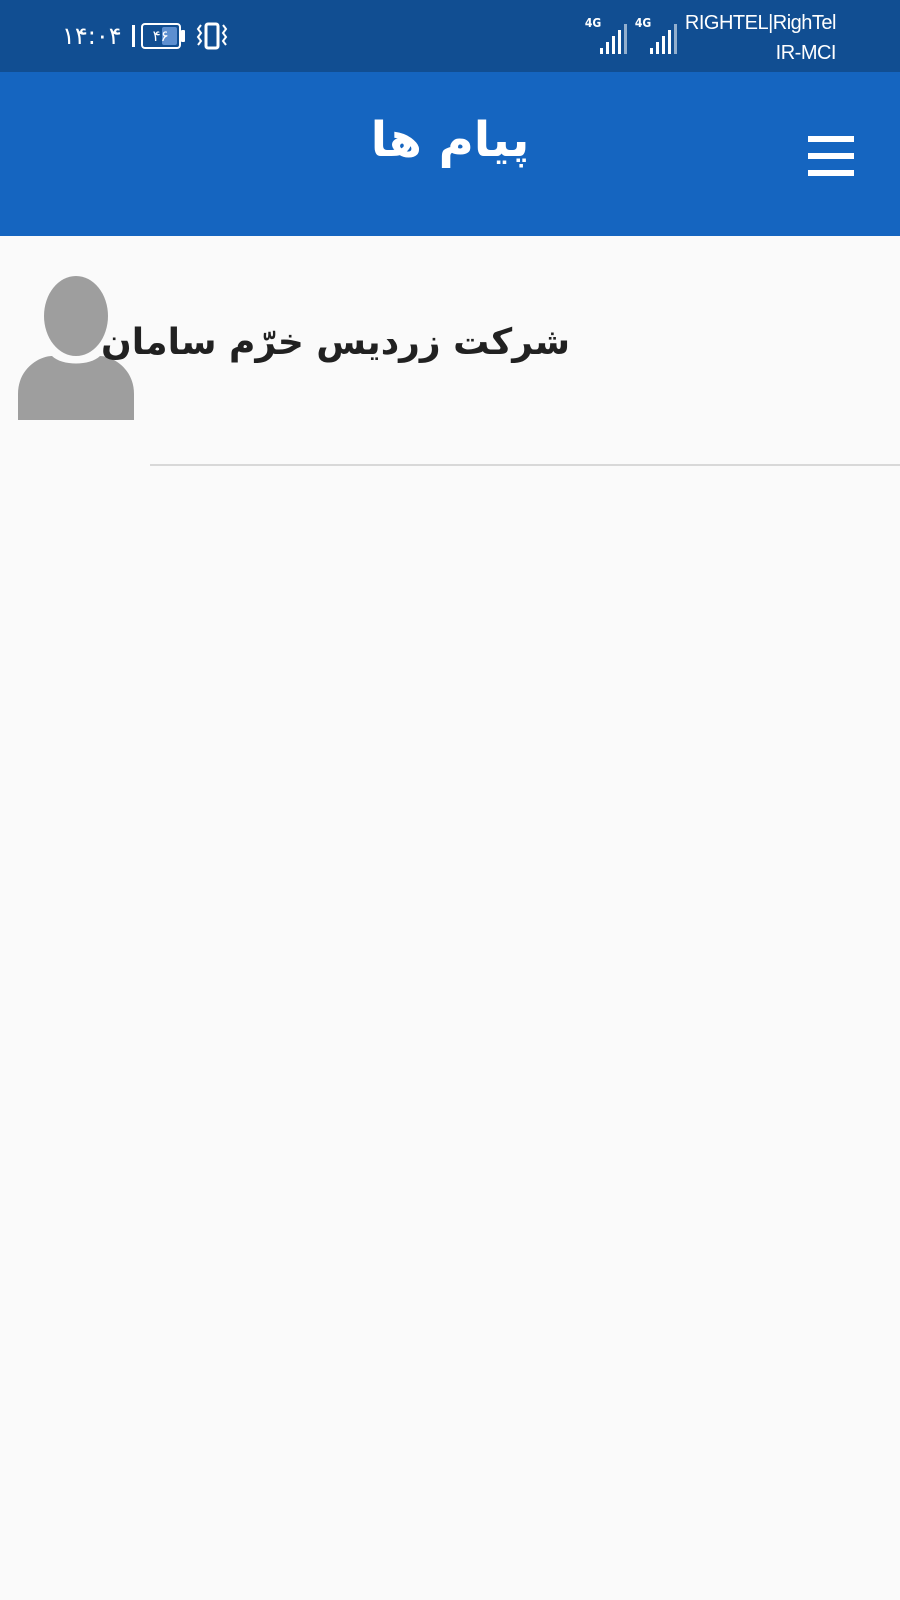 Image resolution: width=900 pixels, height=1600 pixels. I want to click on hamburger-menu-icon, so click(831, 156).